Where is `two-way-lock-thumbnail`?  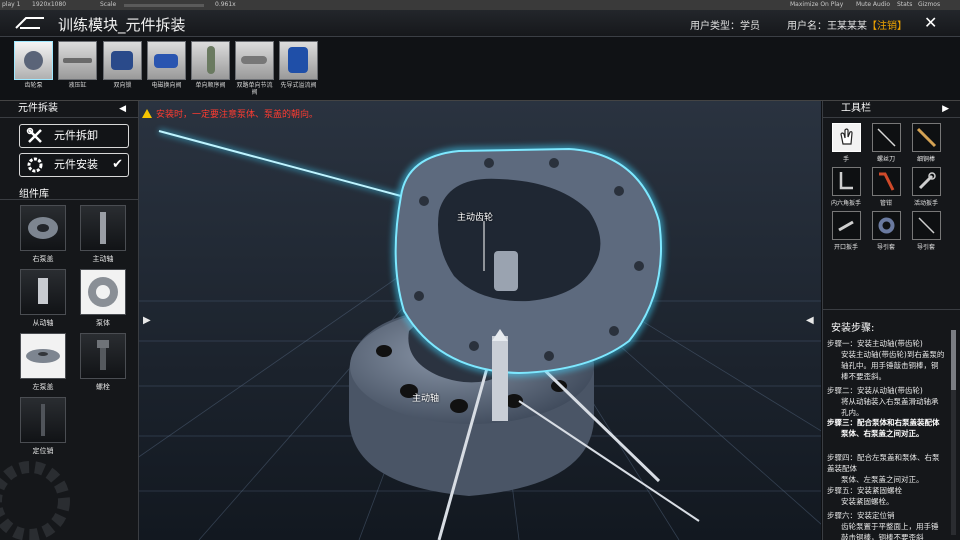
two-way-lock-thumbnail is located at coordinates (122, 60).